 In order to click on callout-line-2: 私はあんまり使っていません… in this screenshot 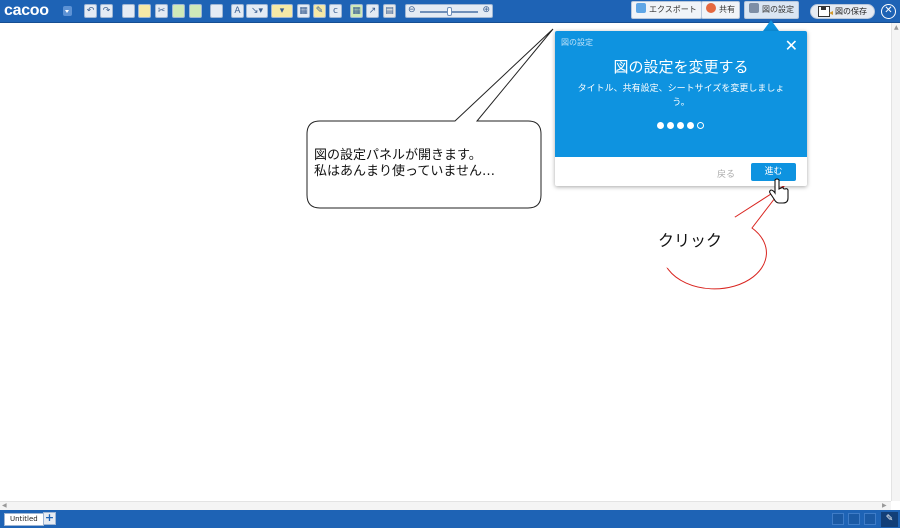, I will do `click(404, 171)`.